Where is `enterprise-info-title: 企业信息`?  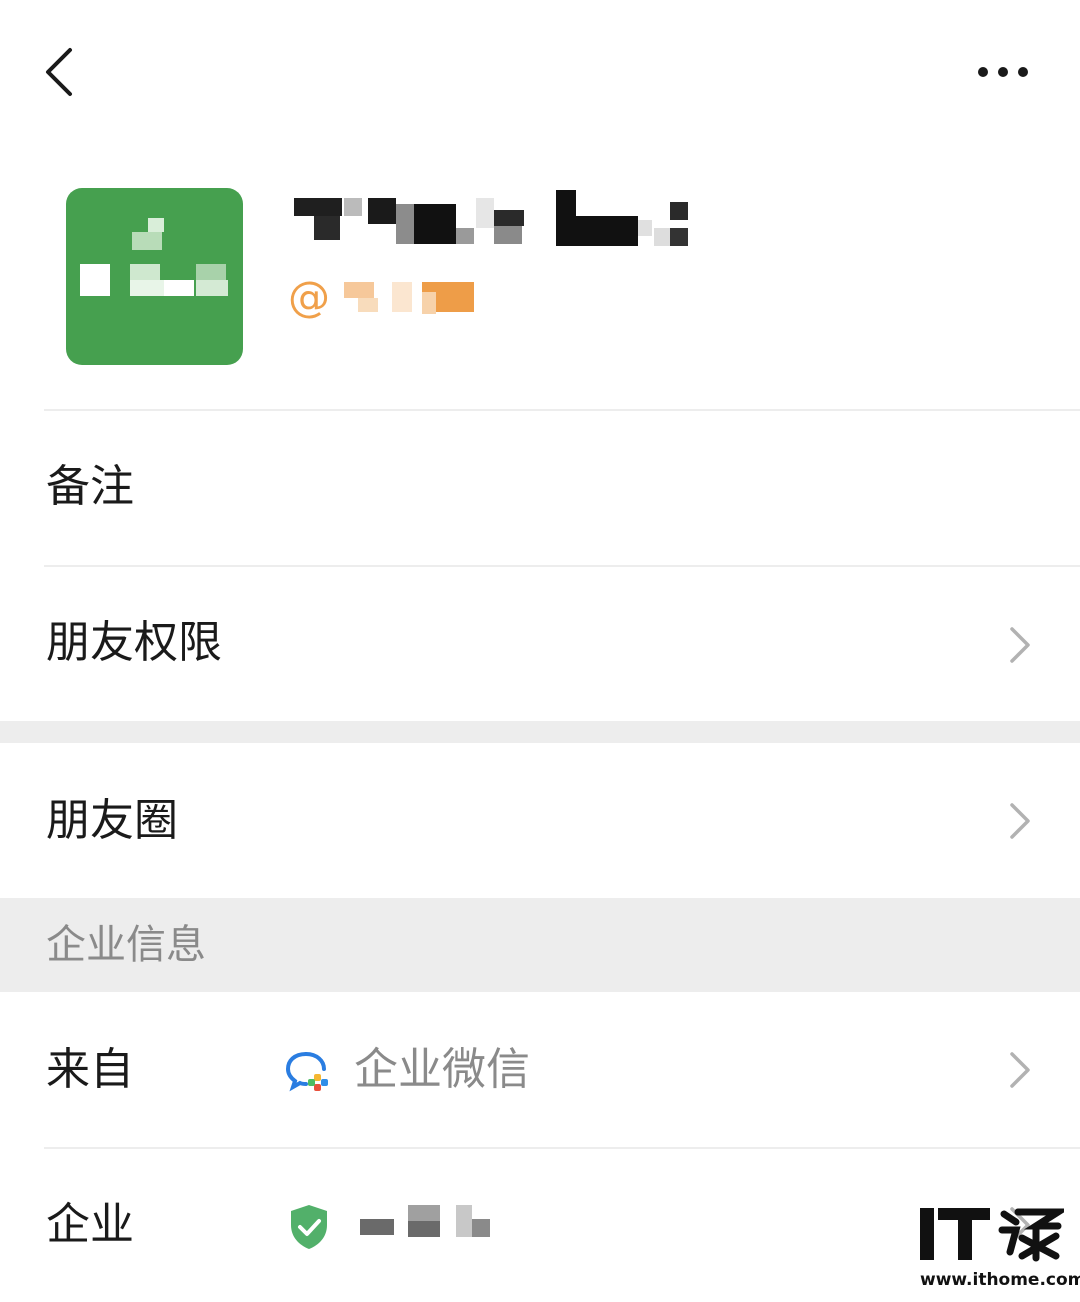
enterprise-info-title: 企业信息 is located at coordinates (126, 945).